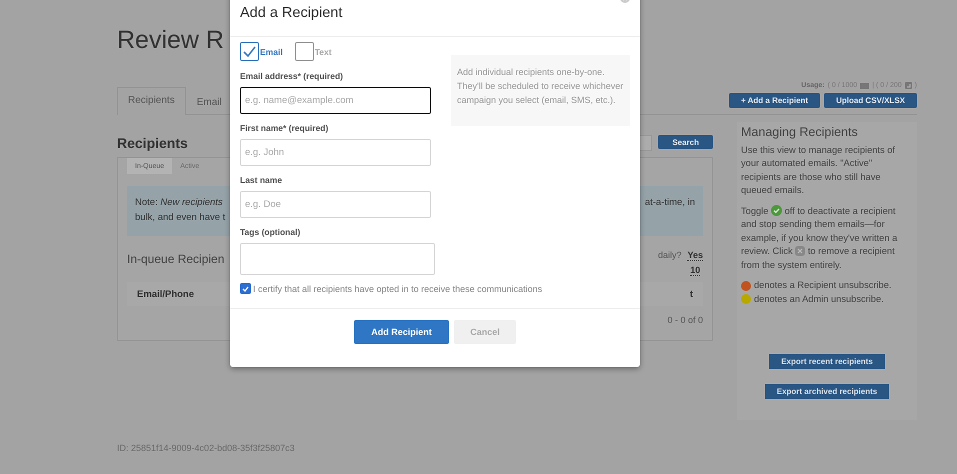  What do you see at coordinates (691, 294) in the screenshot?
I see `column-header: t` at bounding box center [691, 294].